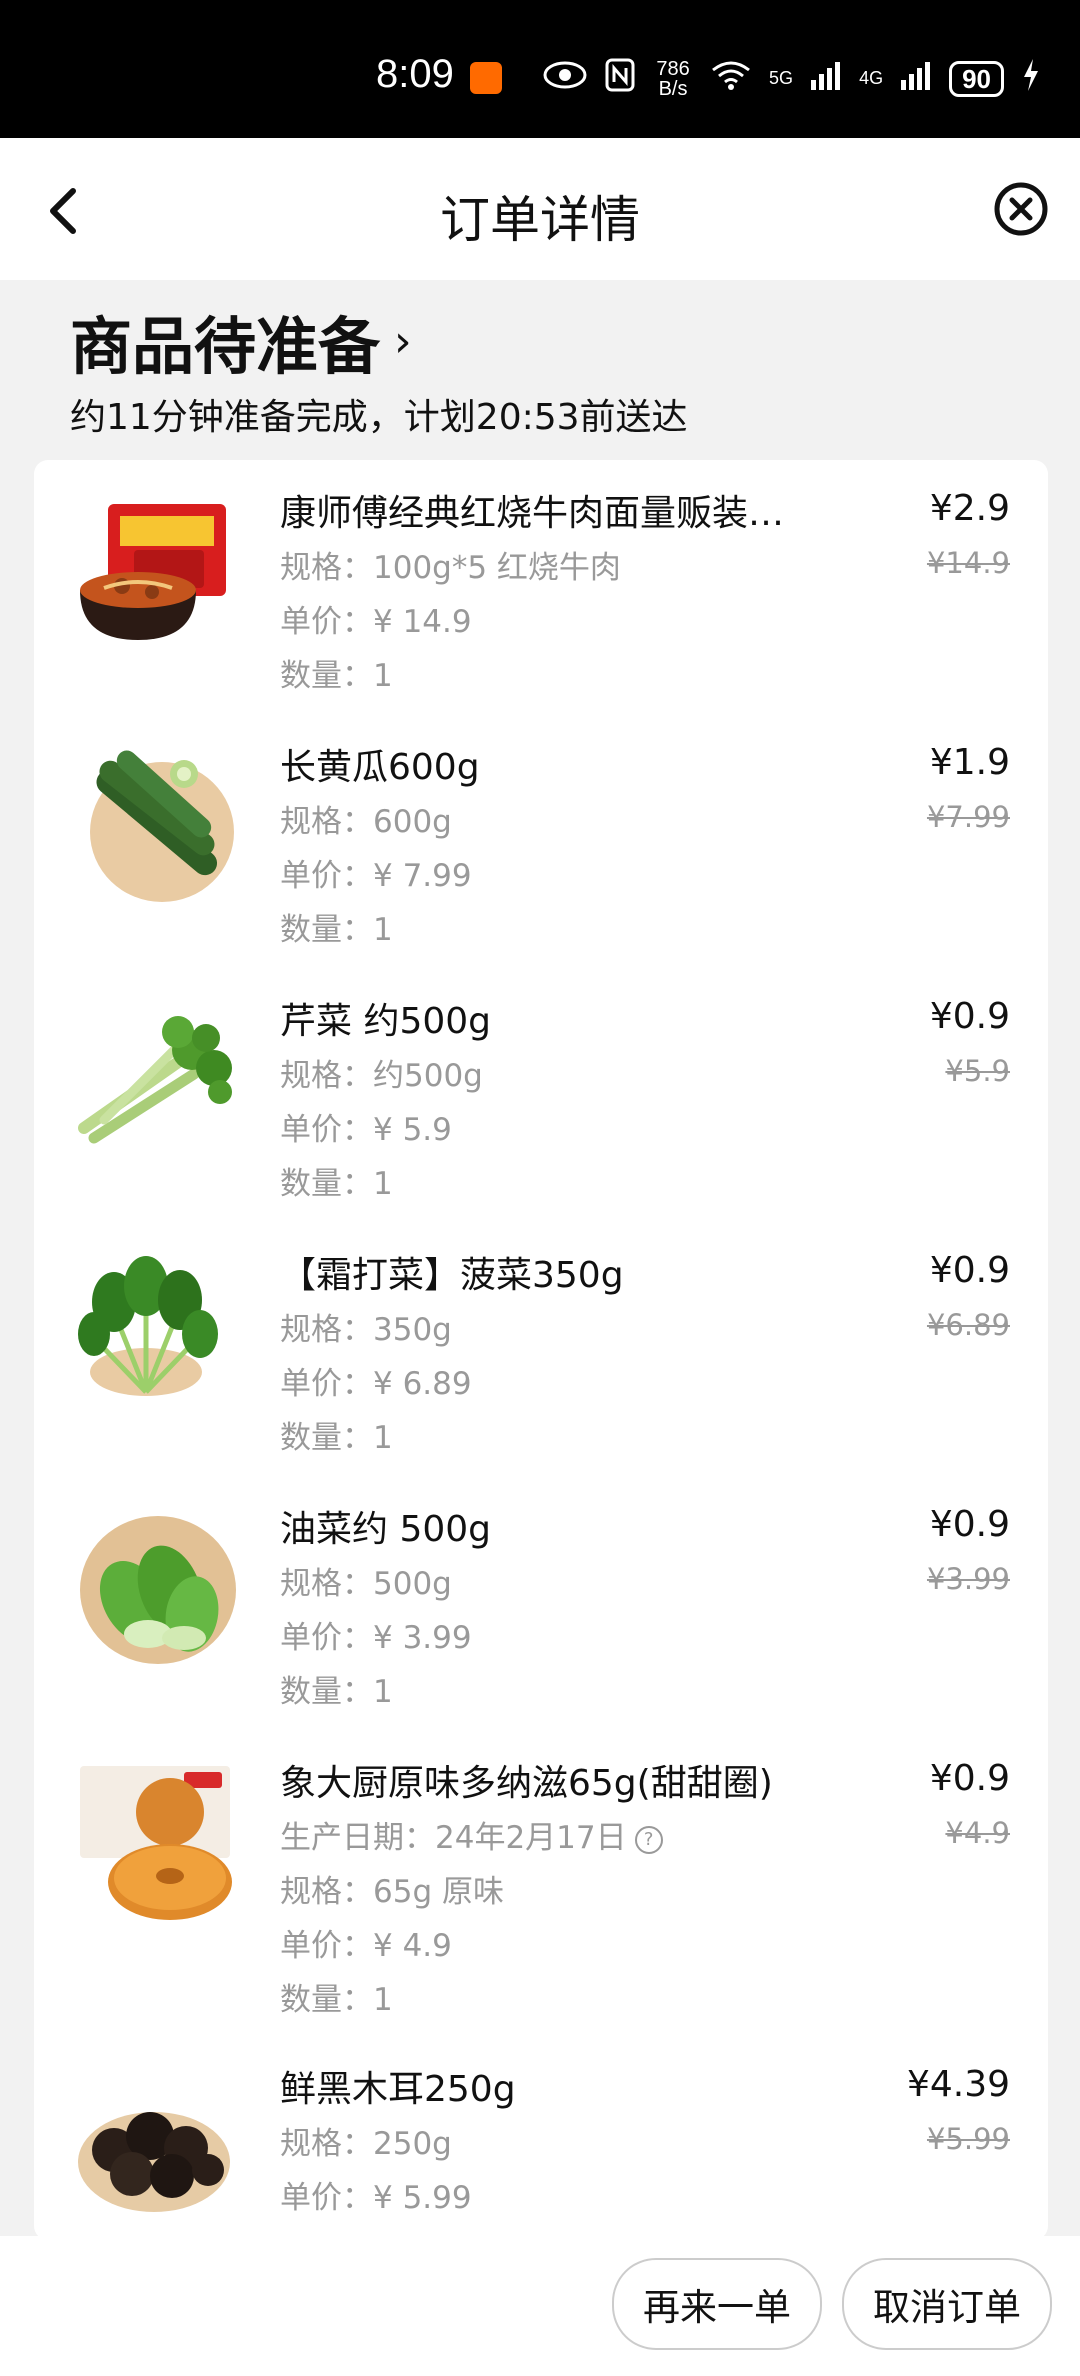  I want to click on signal-4g-label: 4G, so click(871, 78).